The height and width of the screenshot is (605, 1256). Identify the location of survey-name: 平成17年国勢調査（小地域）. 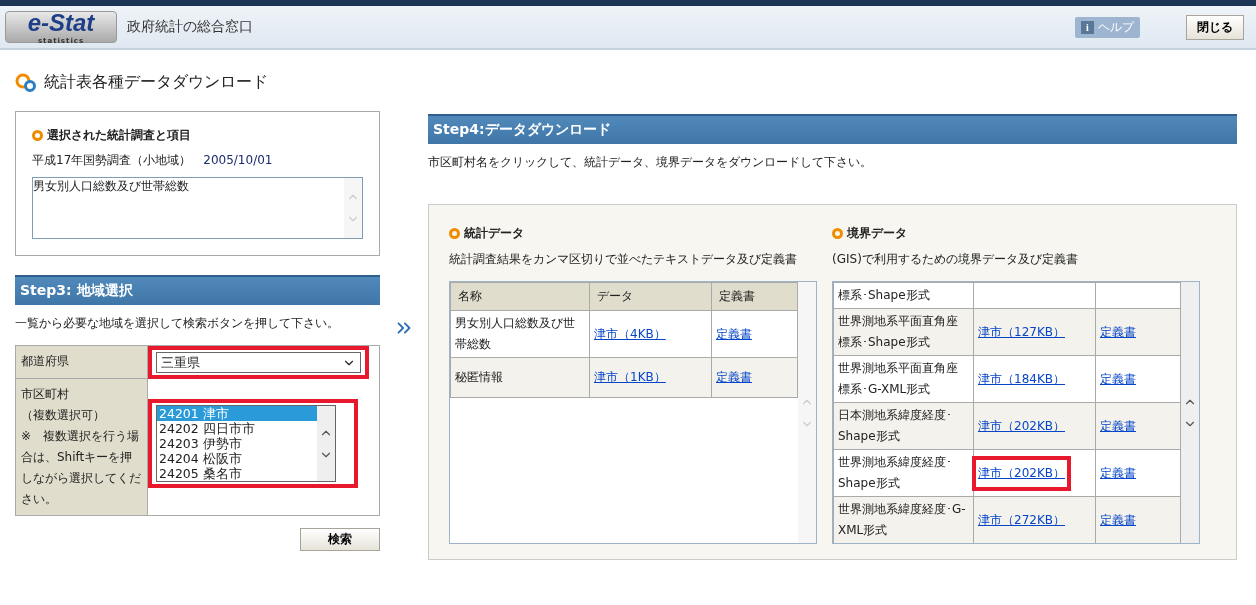
(112, 160).